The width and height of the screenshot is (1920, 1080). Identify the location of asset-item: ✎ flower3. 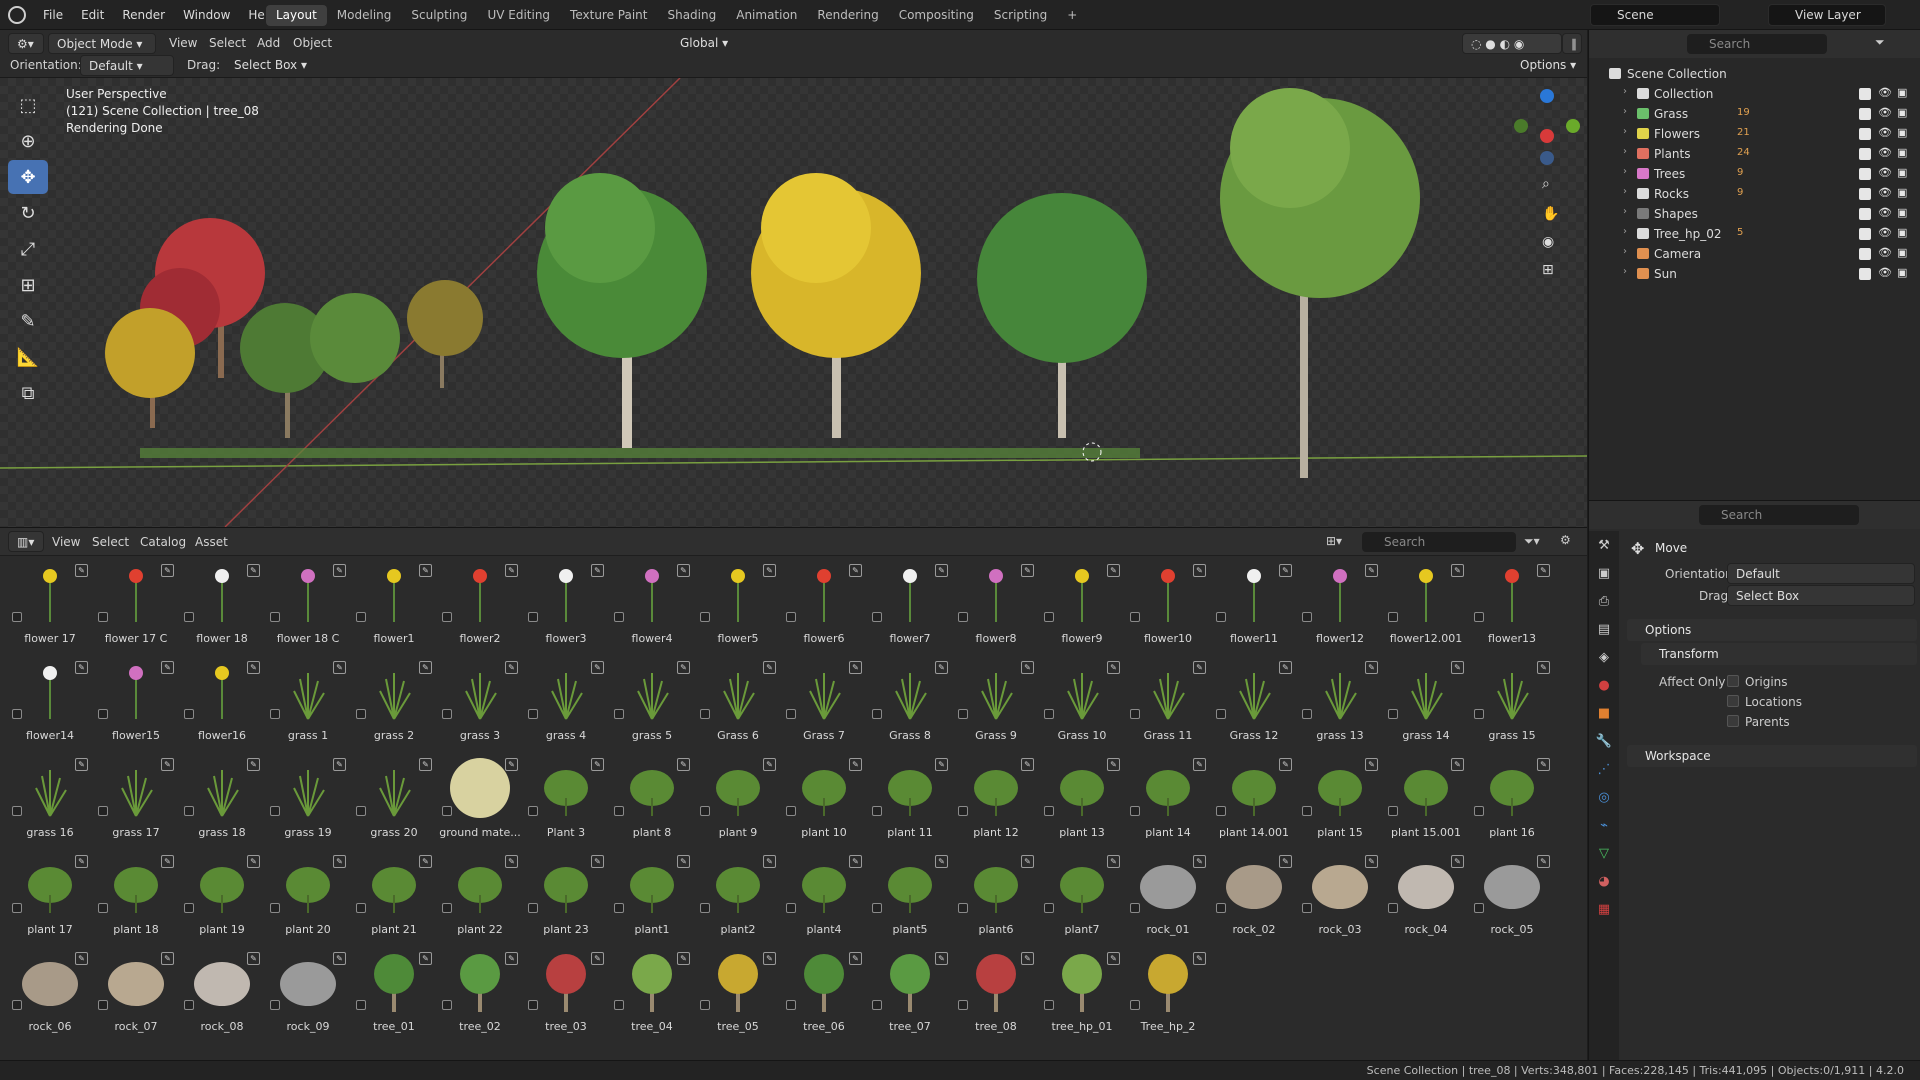
(566, 607).